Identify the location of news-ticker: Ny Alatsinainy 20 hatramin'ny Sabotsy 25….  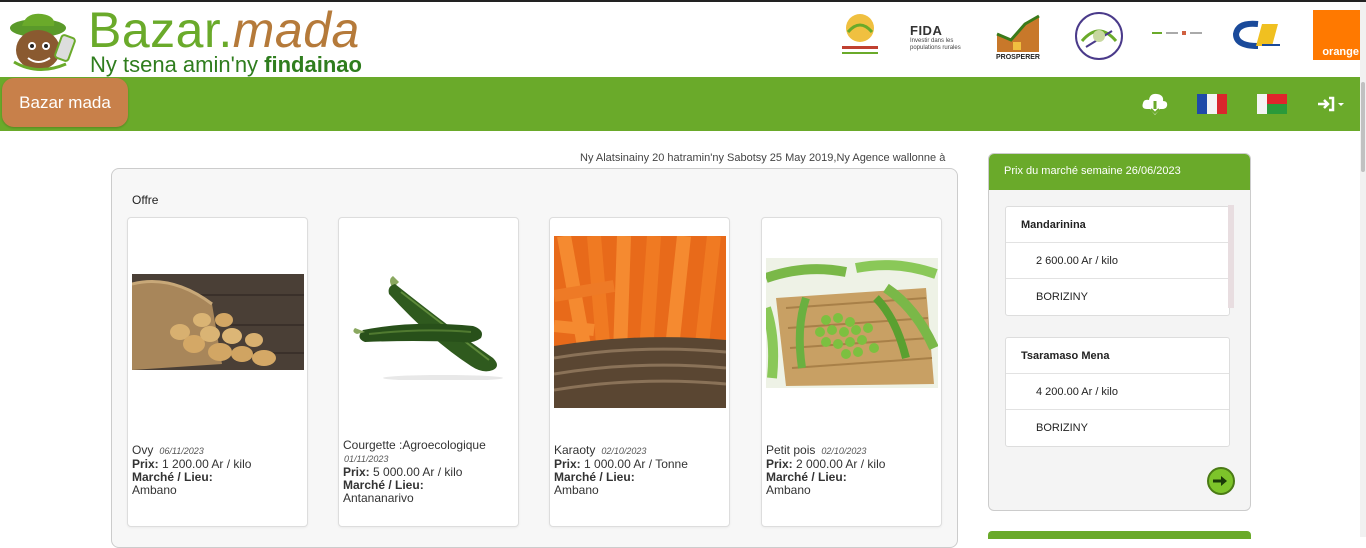
(770, 159).